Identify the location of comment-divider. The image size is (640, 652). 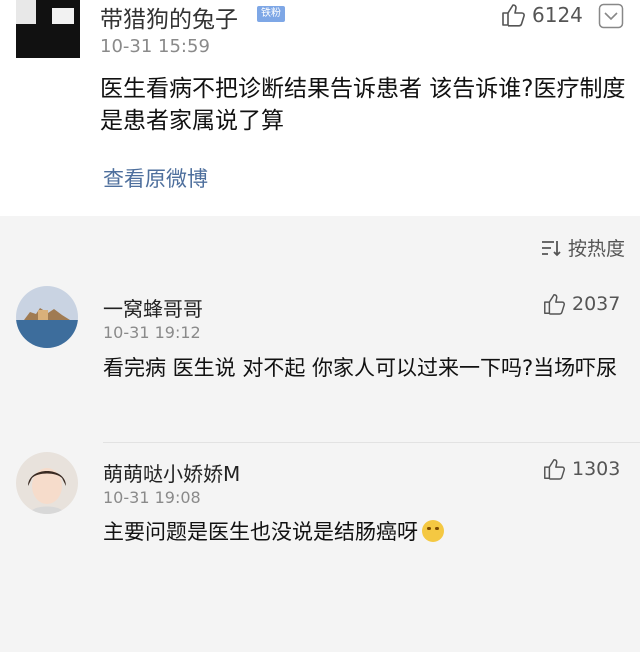
(371, 442).